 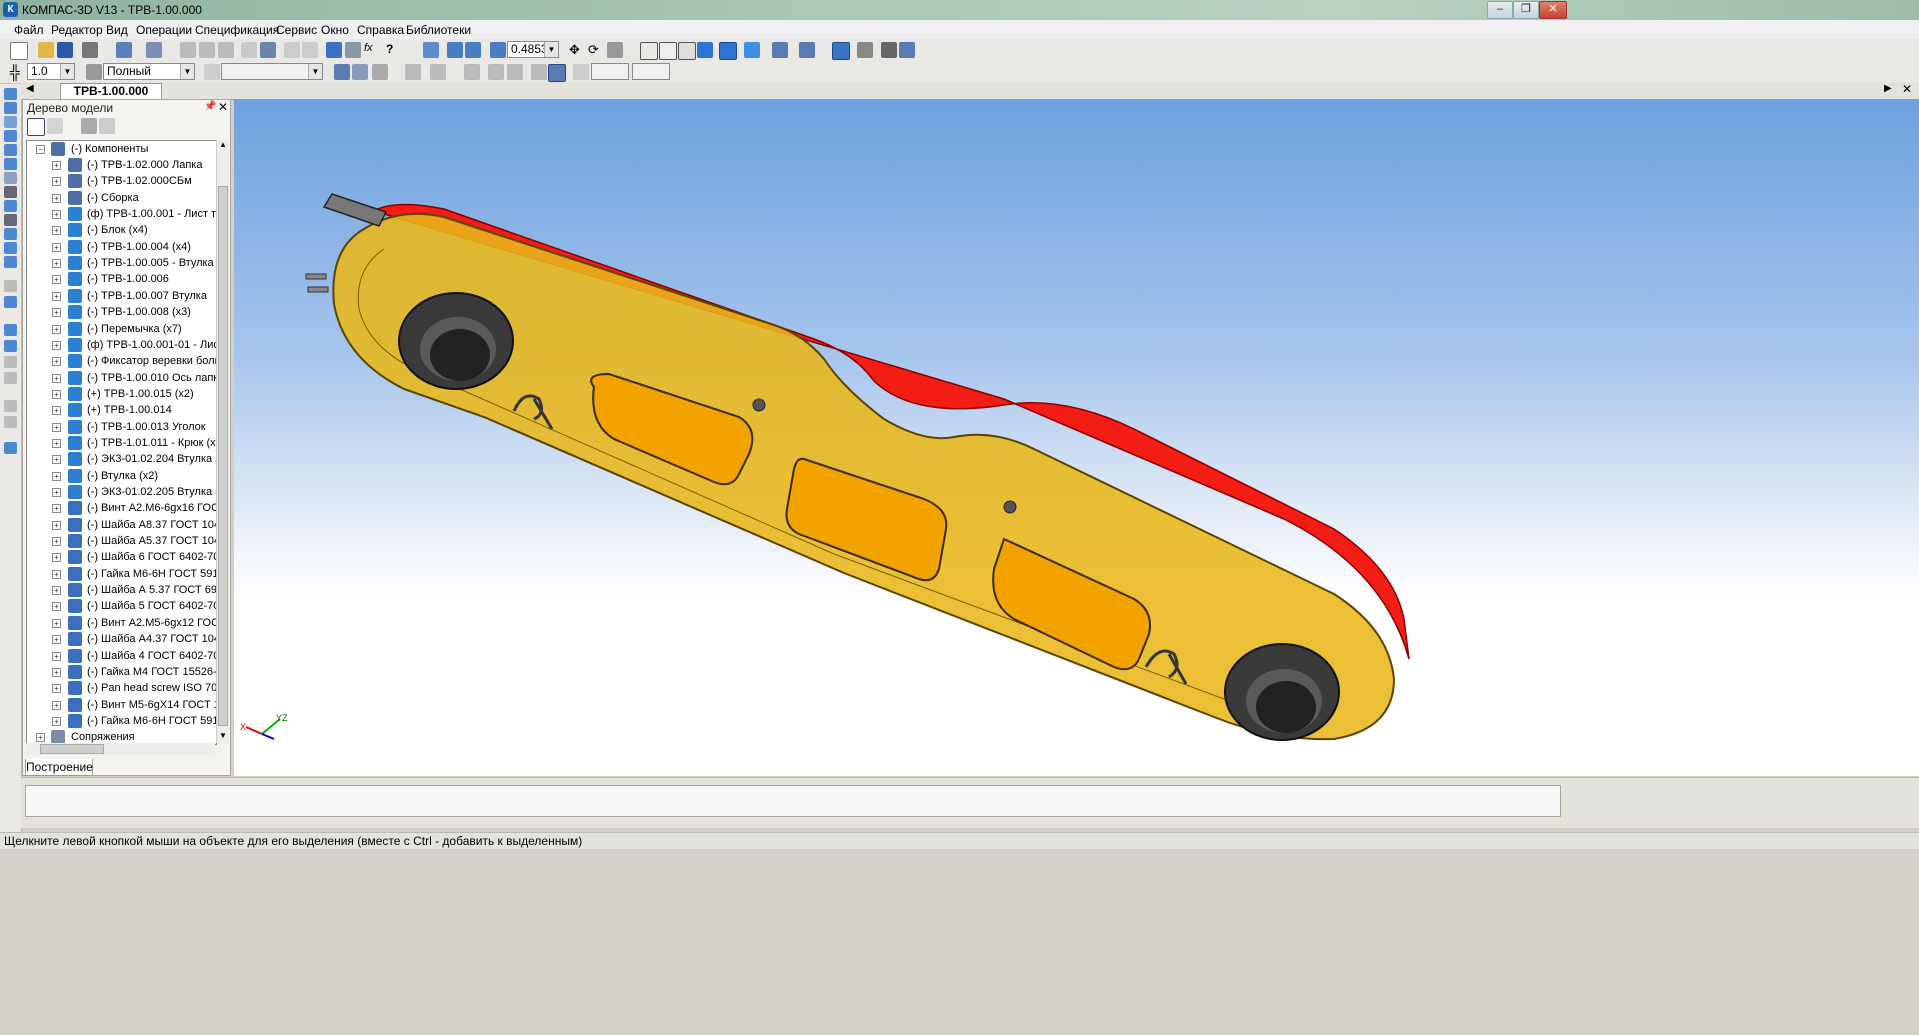 I want to click on redo-icon, so click(x=310, y=50).